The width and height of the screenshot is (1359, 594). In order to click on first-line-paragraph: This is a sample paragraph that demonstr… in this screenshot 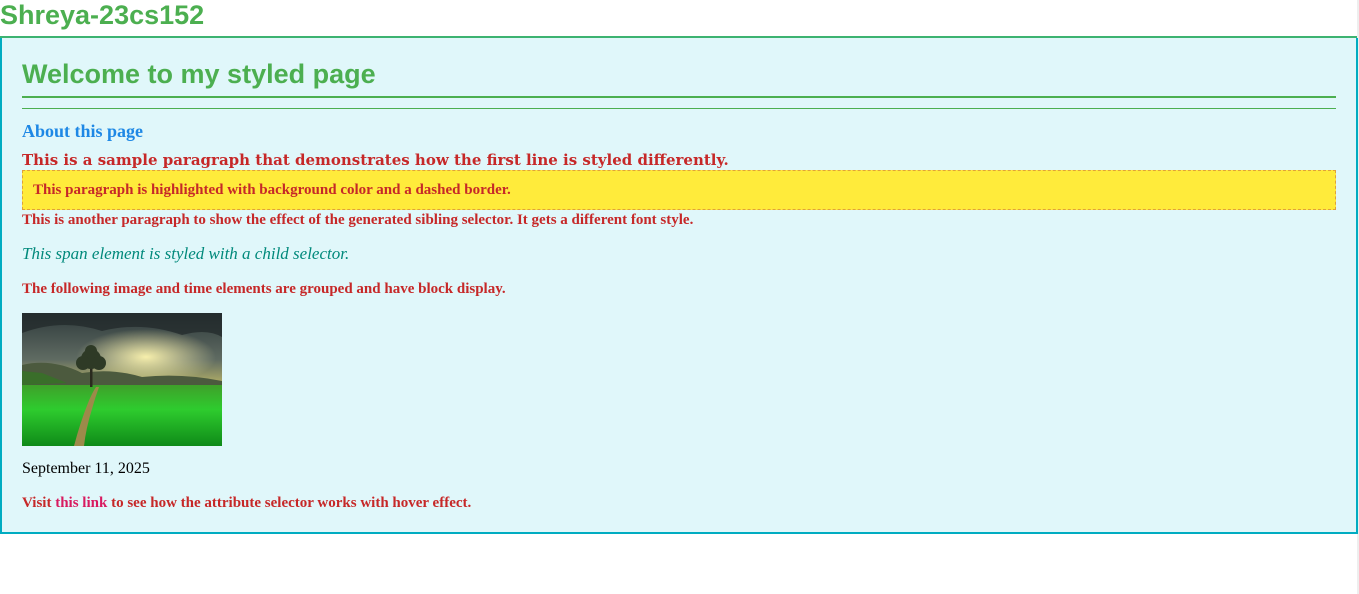, I will do `click(375, 160)`.